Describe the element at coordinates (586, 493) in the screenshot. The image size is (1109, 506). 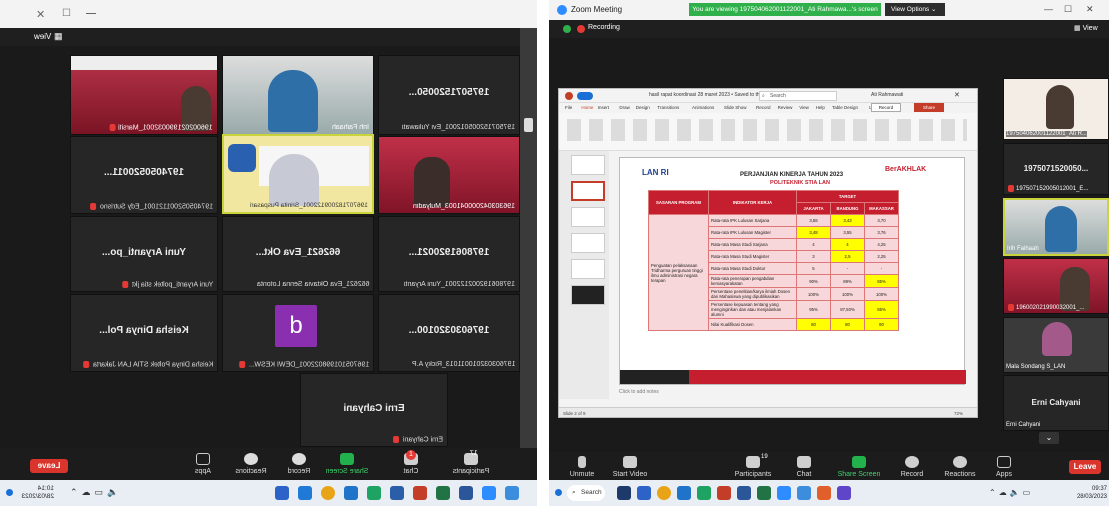
I see `taskbar-search: ⌕ Search` at that location.